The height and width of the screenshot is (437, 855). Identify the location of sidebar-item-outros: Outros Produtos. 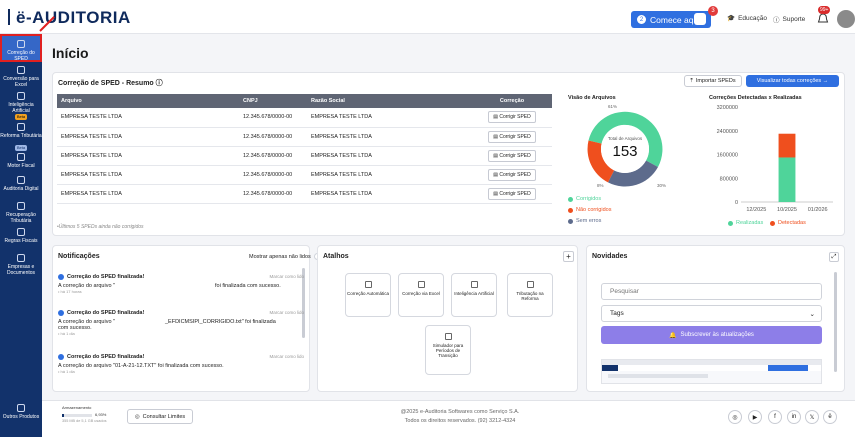
(21, 412).